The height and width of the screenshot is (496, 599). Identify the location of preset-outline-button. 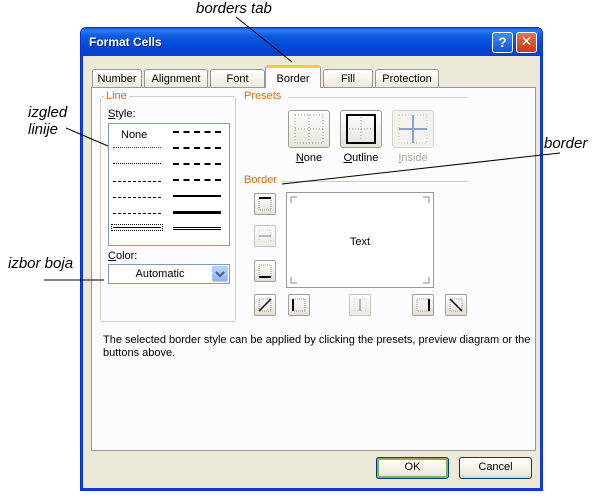
(361, 129).